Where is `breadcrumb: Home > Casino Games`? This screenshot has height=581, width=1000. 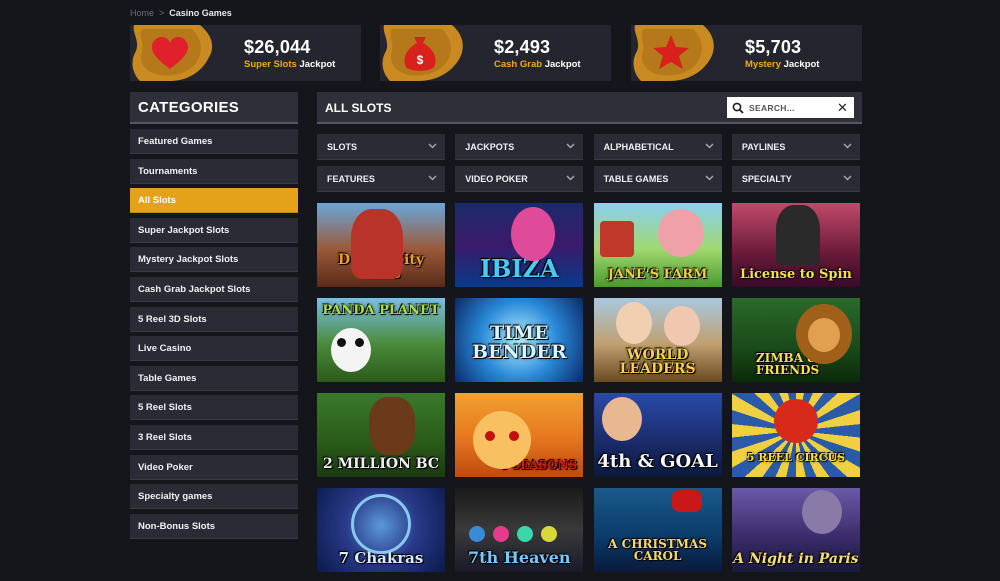
breadcrumb: Home > Casino Games is located at coordinates (181, 13).